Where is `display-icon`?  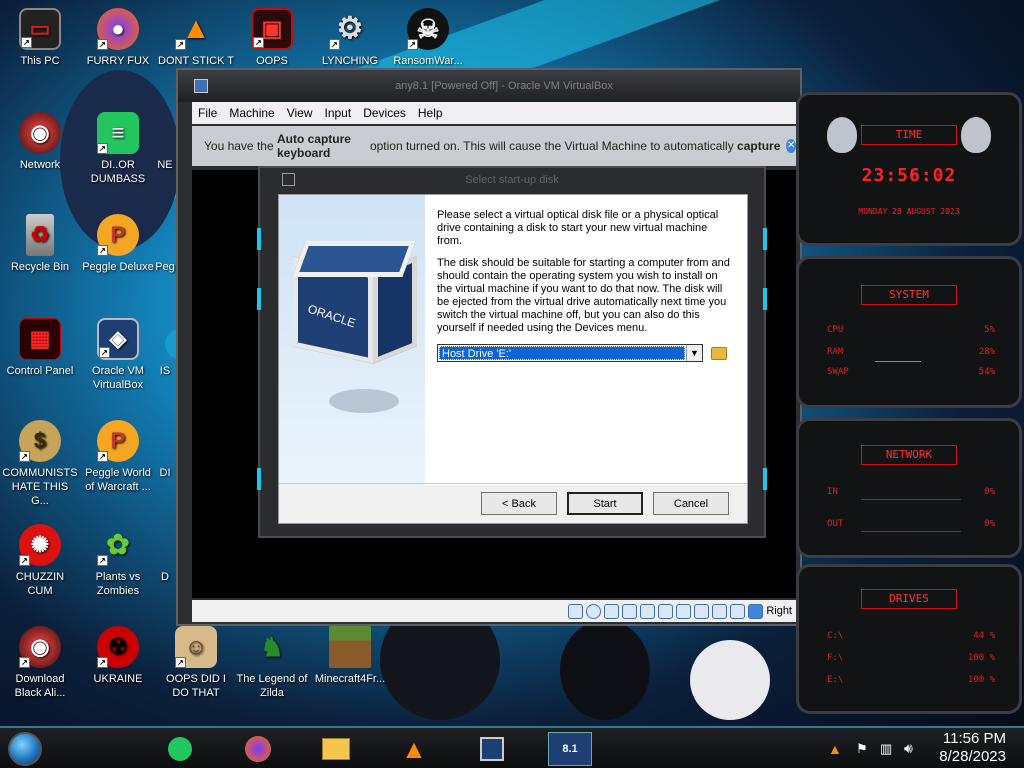
display-icon is located at coordinates (684, 611).